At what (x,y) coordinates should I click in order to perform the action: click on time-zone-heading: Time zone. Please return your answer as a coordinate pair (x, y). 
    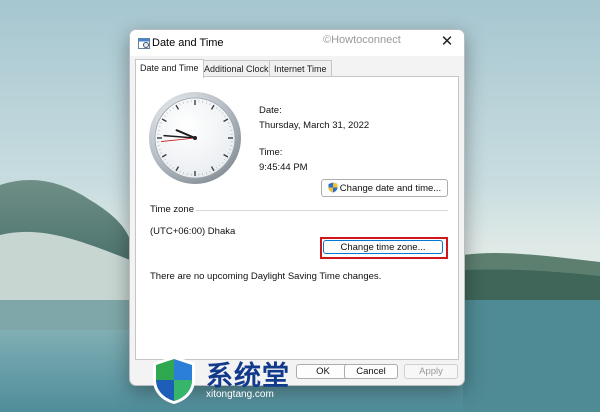
    Looking at the image, I should click on (172, 209).